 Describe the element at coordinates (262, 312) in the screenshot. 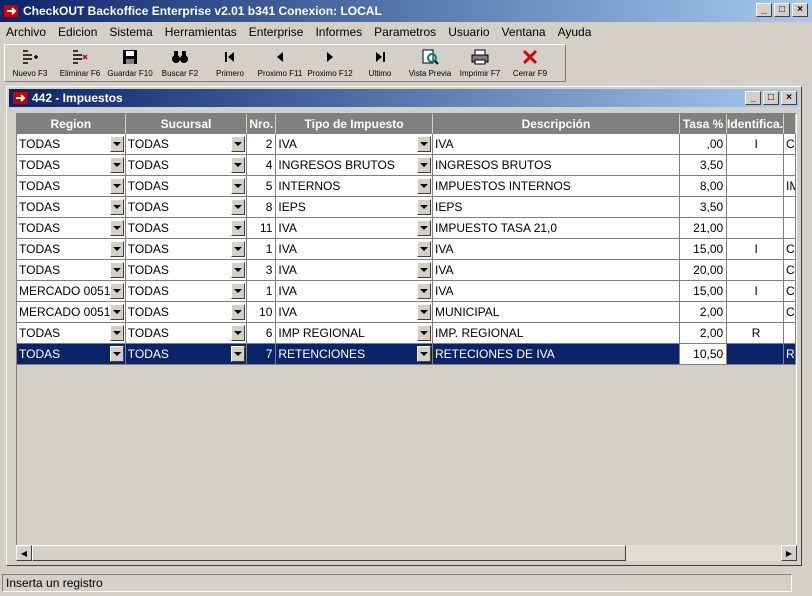

I see `nro-cell: 10` at that location.